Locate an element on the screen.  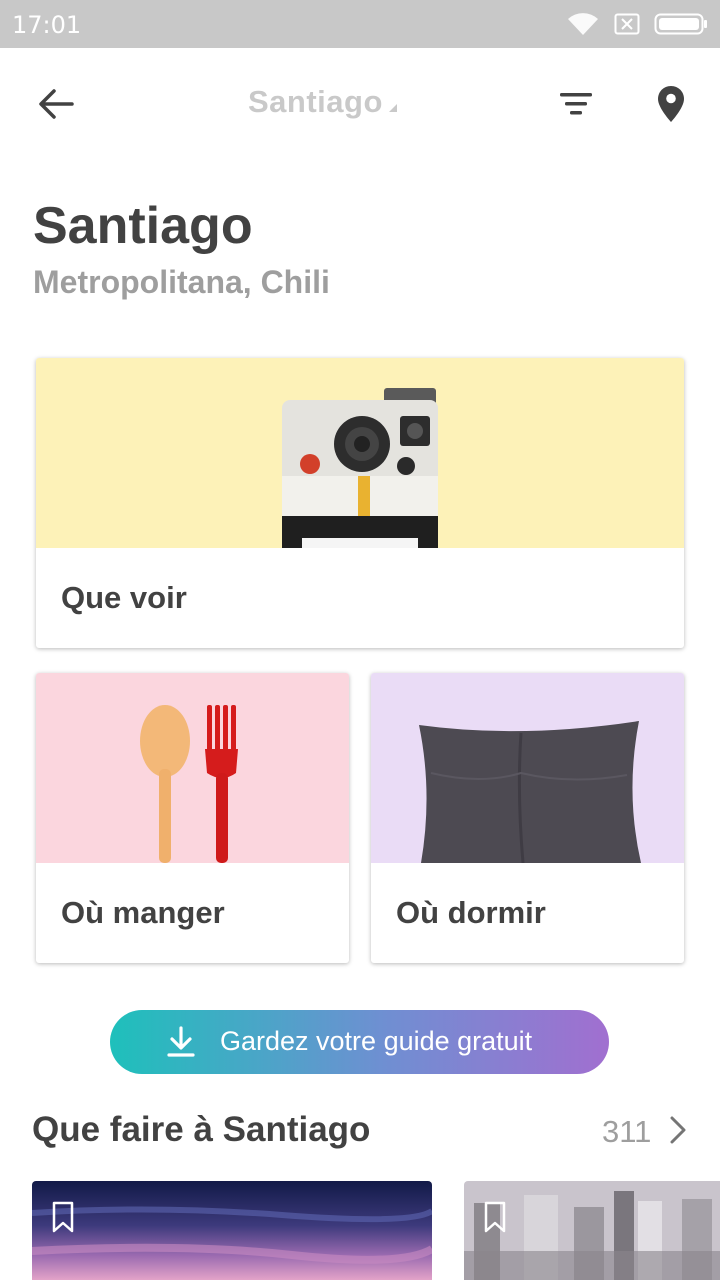
status-icons is located at coordinates (637, 24).